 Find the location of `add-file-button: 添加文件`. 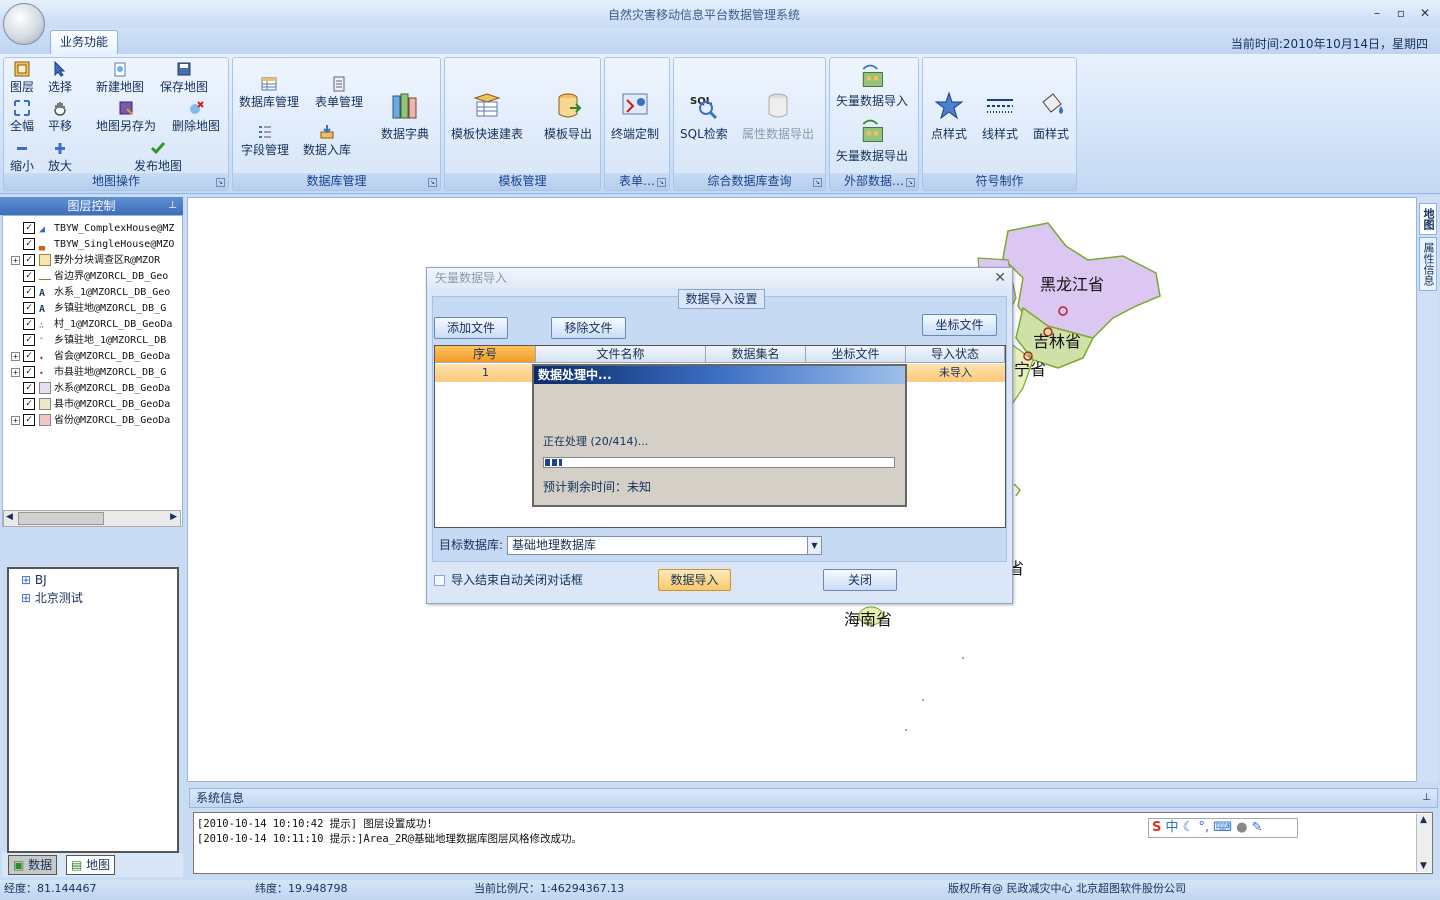

add-file-button: 添加文件 is located at coordinates (471, 328).